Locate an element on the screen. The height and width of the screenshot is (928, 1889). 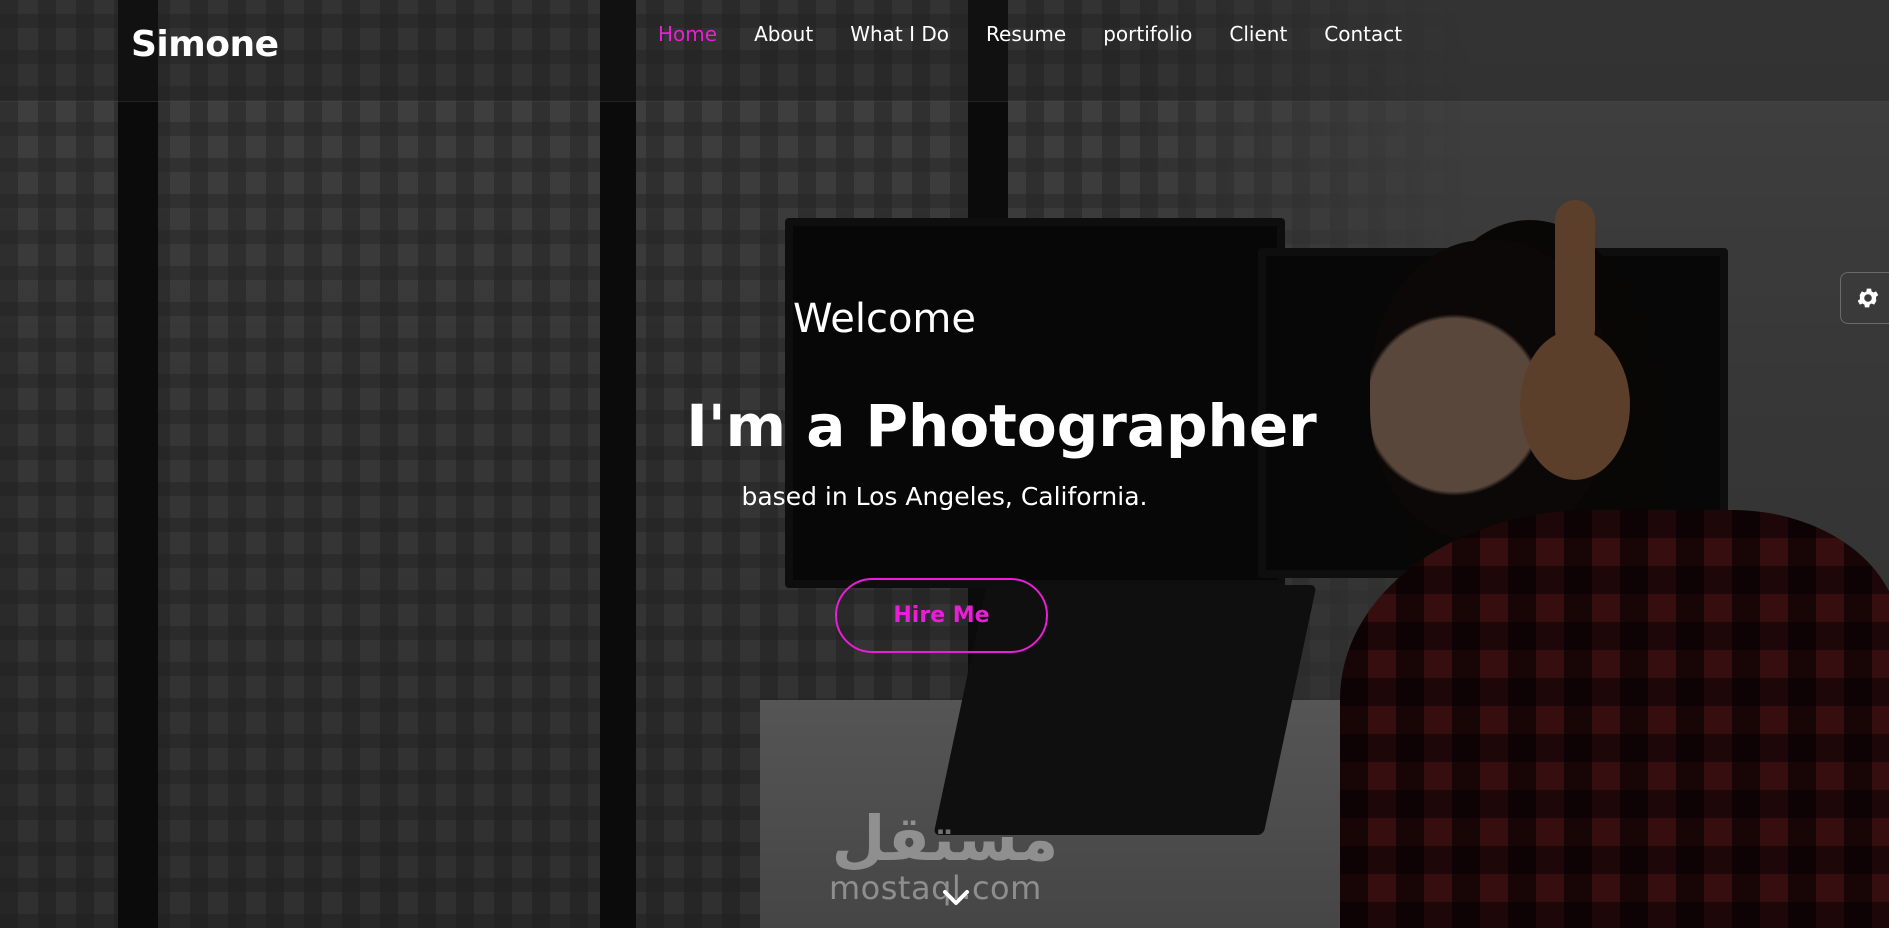
nav-item-contact: Contact is located at coordinates (1363, 34).